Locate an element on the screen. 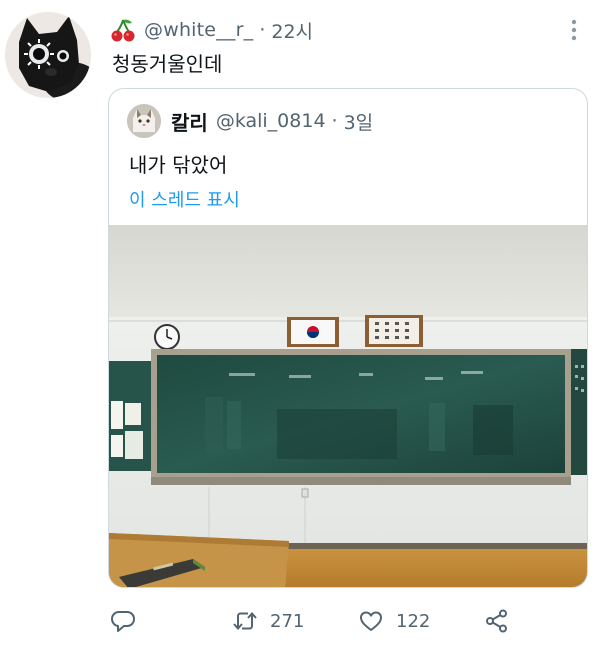  black-cat-avatar is located at coordinates (48, 55).